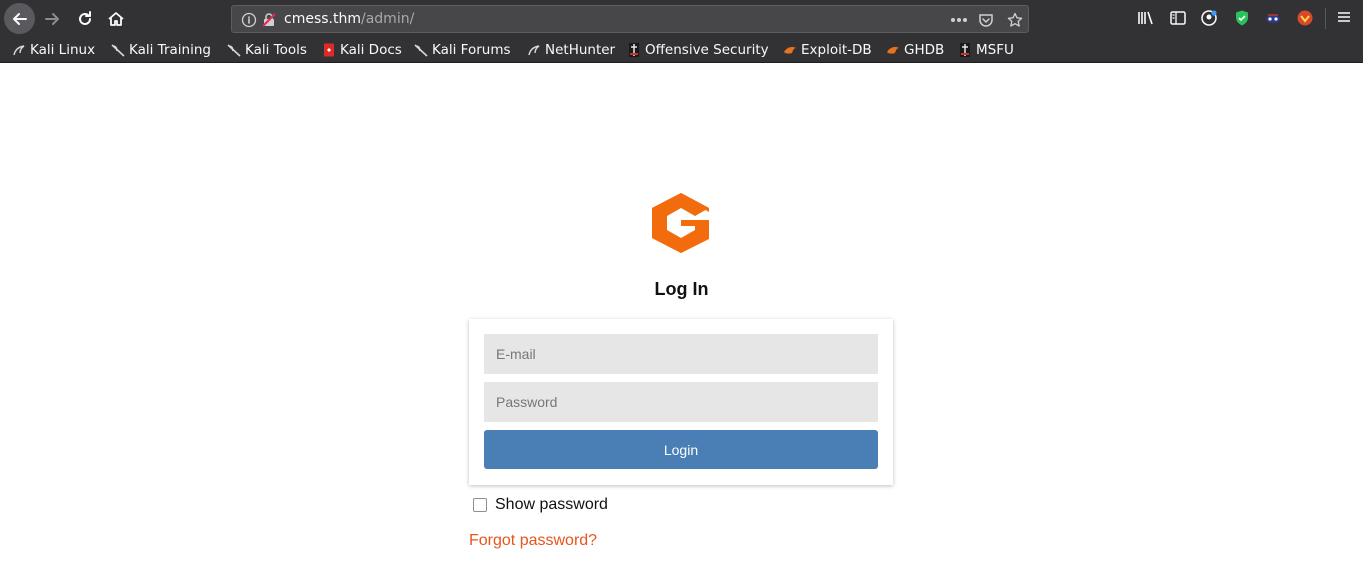  What do you see at coordinates (630, 19) in the screenshot?
I see `url-bar: cmess.thm/admin/` at bounding box center [630, 19].